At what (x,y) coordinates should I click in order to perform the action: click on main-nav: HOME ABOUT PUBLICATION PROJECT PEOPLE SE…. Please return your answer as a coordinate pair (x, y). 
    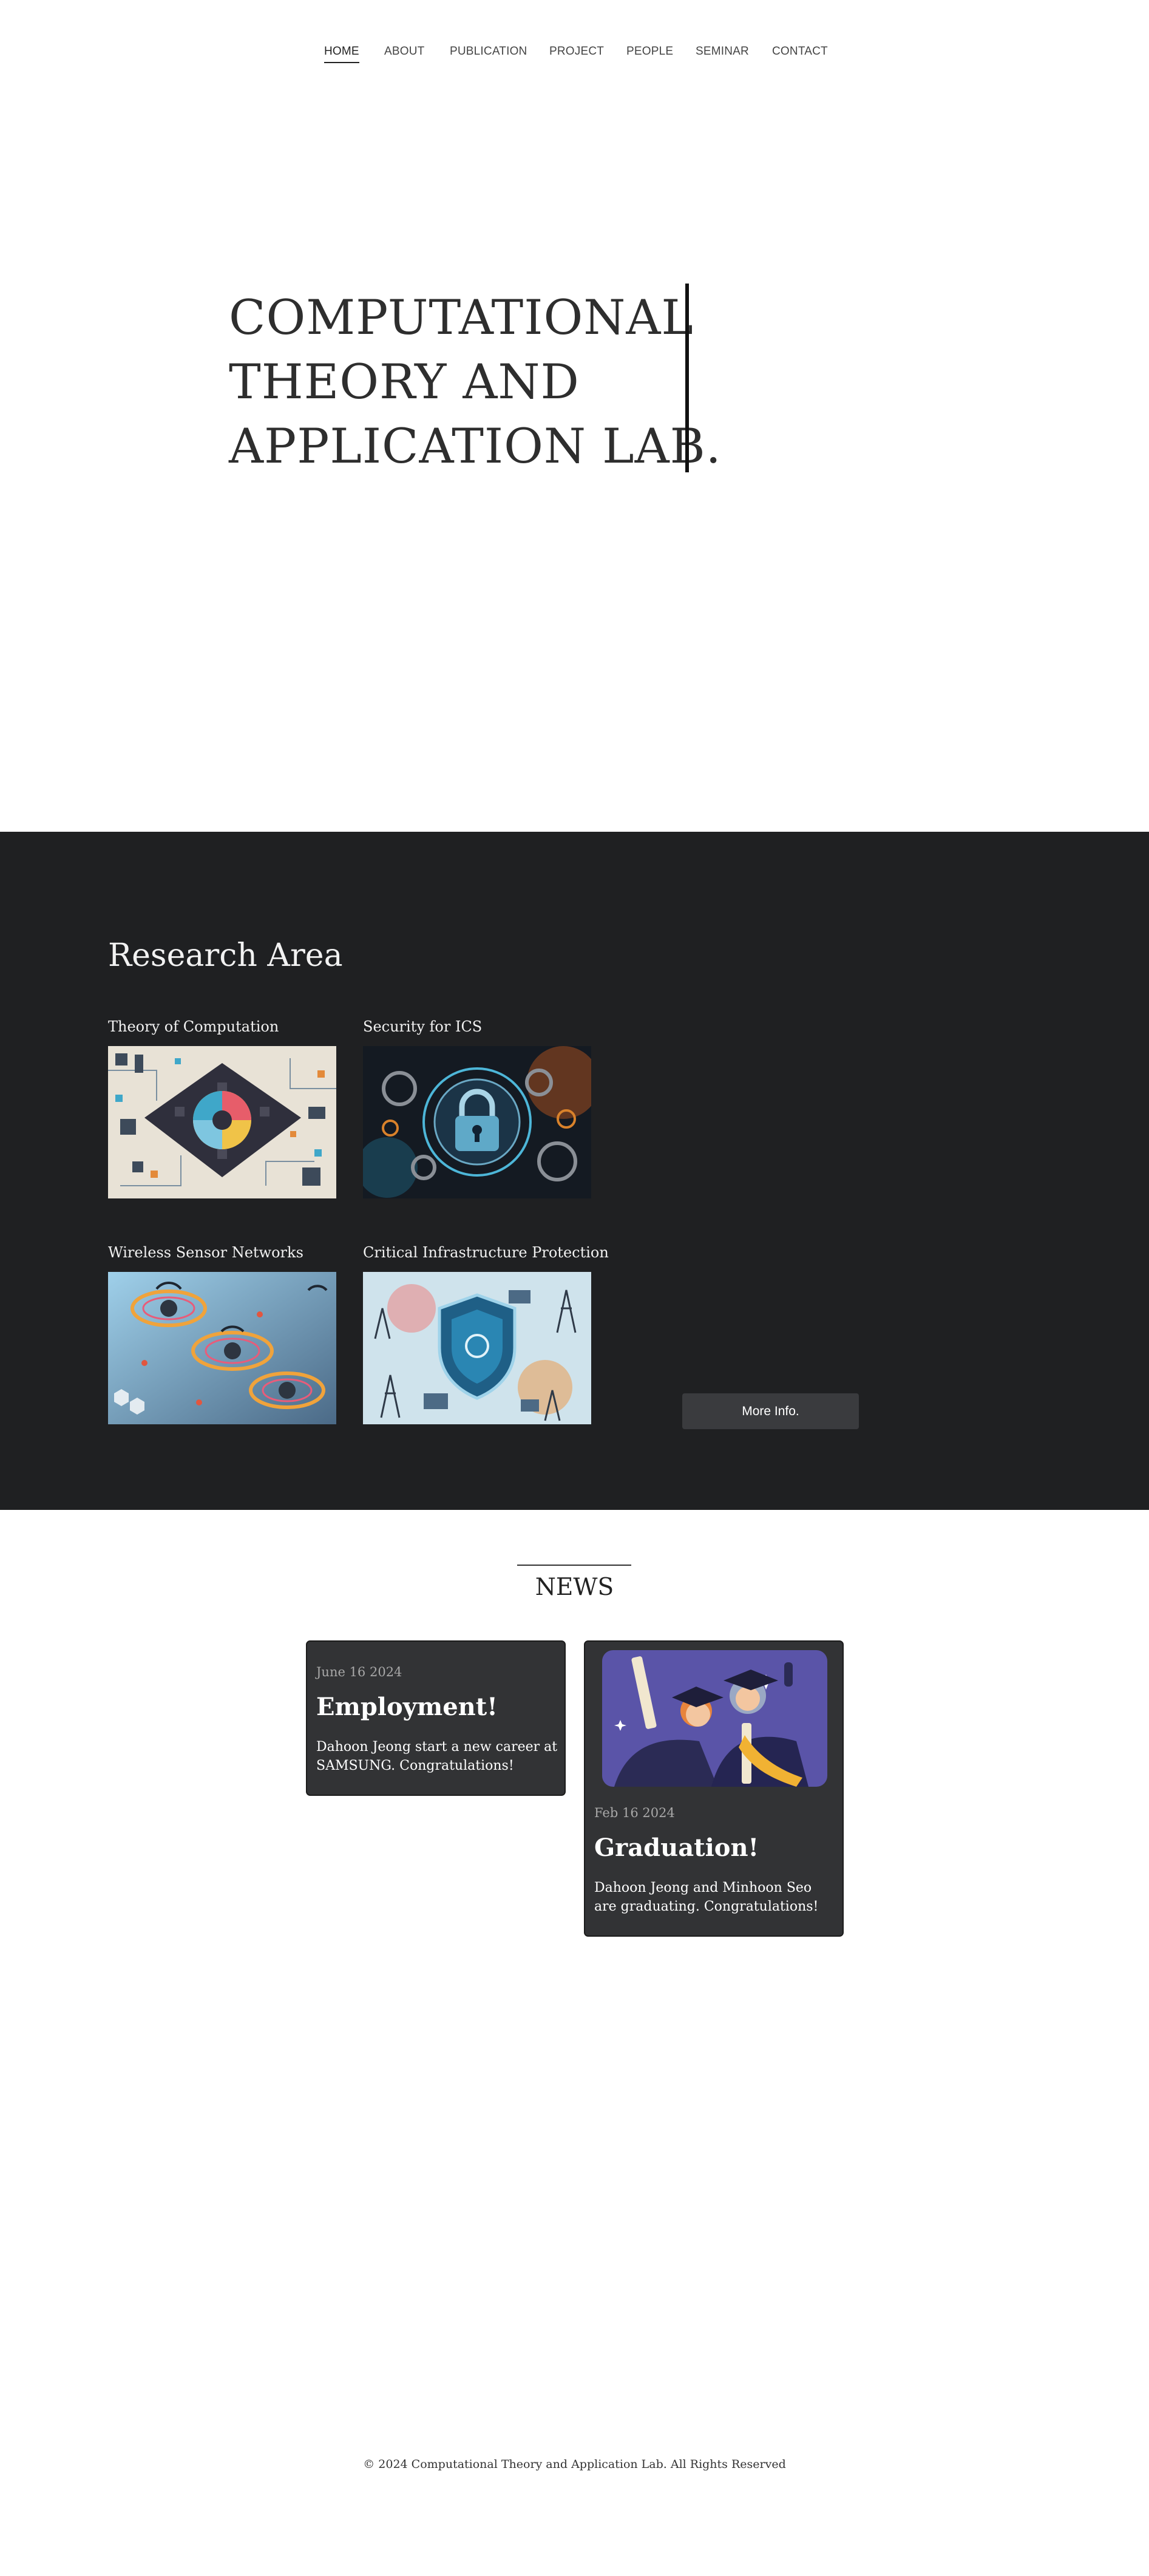
    Looking at the image, I should click on (574, 51).